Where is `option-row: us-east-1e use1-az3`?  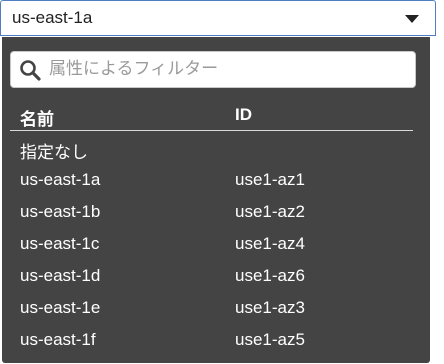 option-row: us-east-1e use1-az3 is located at coordinates (216, 310).